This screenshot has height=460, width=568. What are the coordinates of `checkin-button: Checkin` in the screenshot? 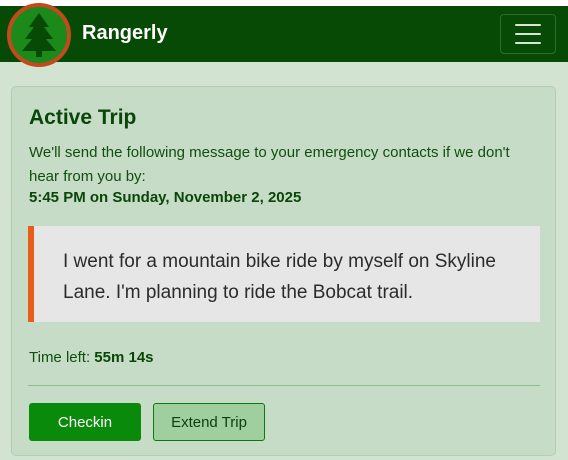 It's located at (85, 422).